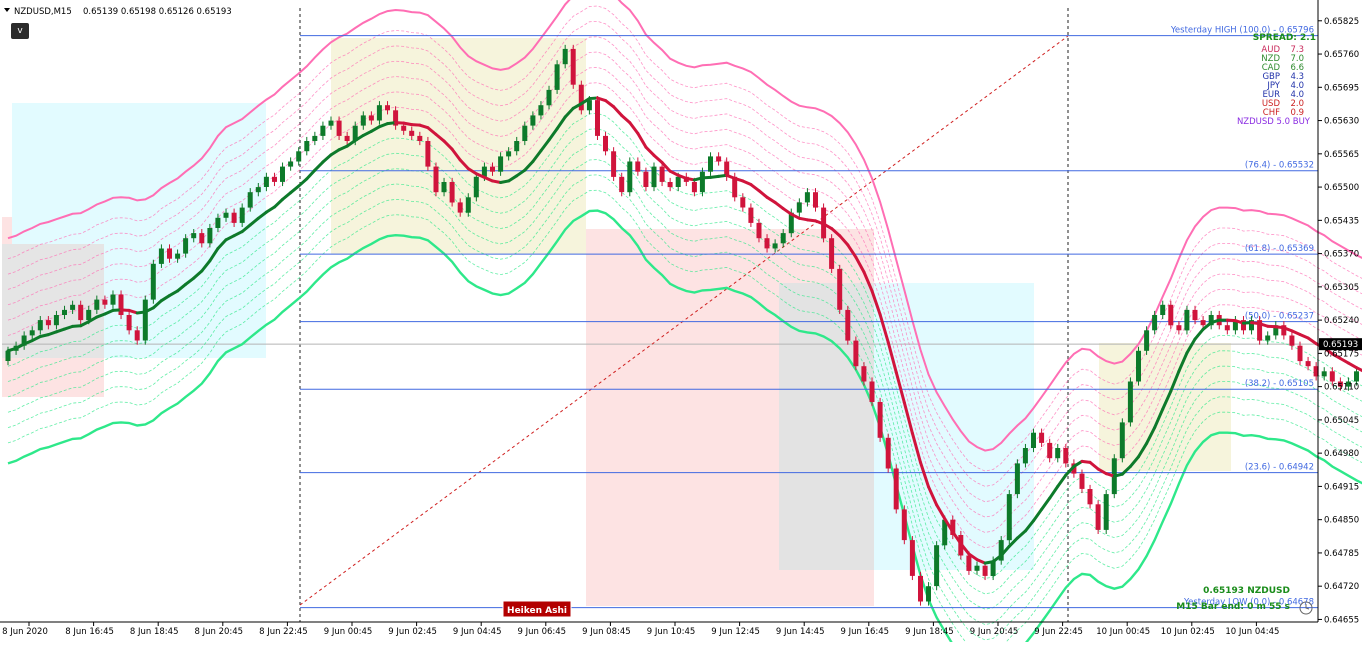 The image size is (1362, 646). I want to click on price-tick-label: 0.64980, so click(1341, 454).